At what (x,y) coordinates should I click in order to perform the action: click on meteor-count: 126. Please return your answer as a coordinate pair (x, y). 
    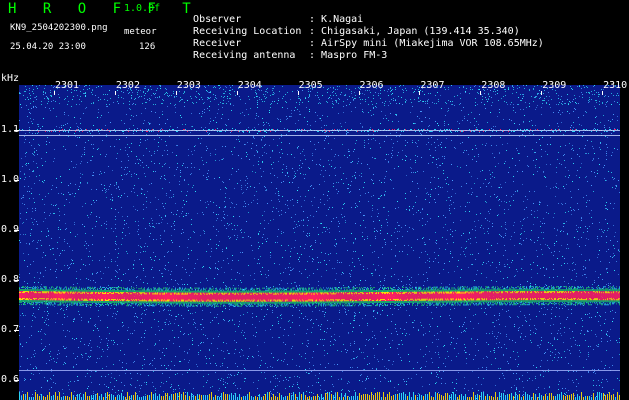
    Looking at the image, I should click on (147, 47).